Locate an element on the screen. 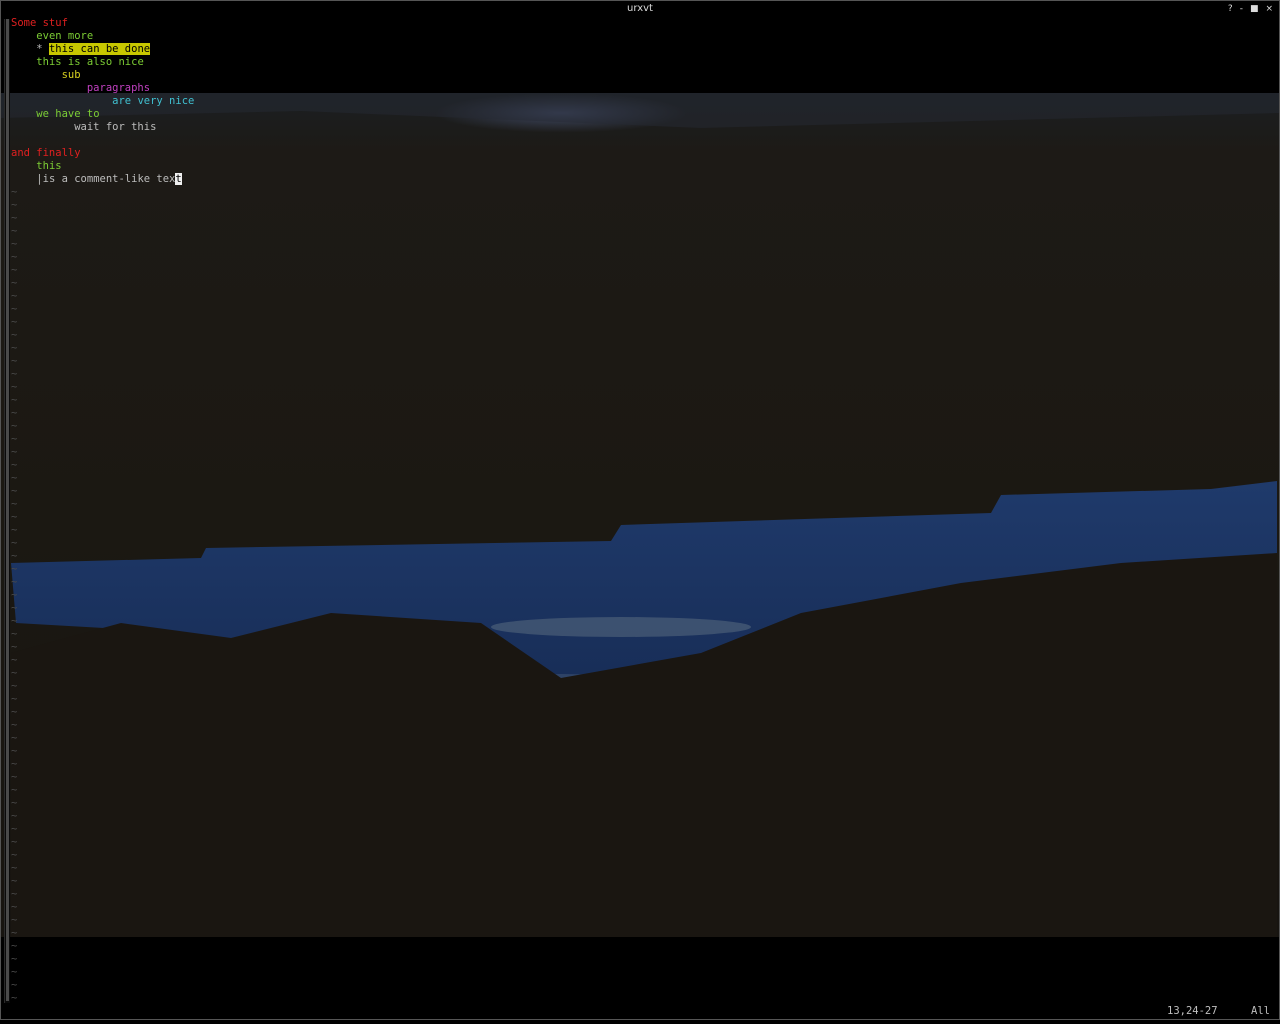 The width and height of the screenshot is (1280, 1024). editor-line: this is located at coordinates (645, 166).